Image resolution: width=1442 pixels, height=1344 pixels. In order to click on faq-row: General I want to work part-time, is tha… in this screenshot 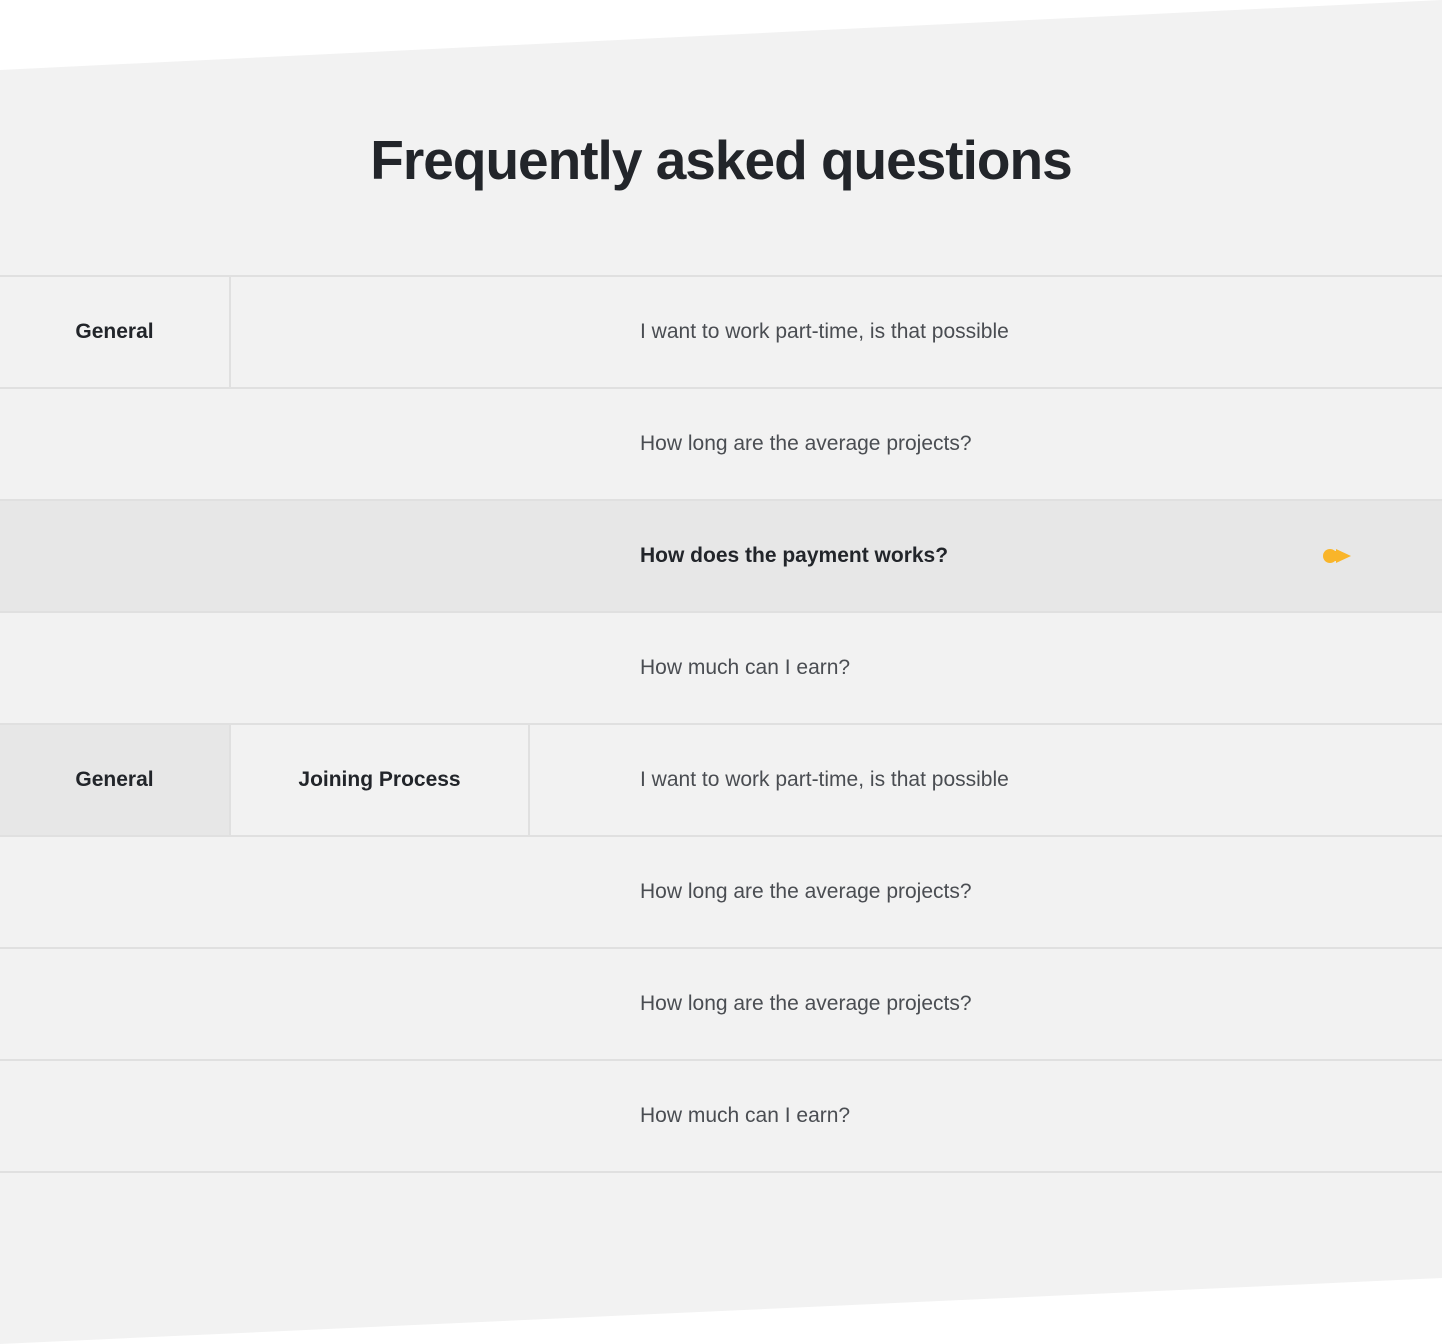, I will do `click(721, 333)`.